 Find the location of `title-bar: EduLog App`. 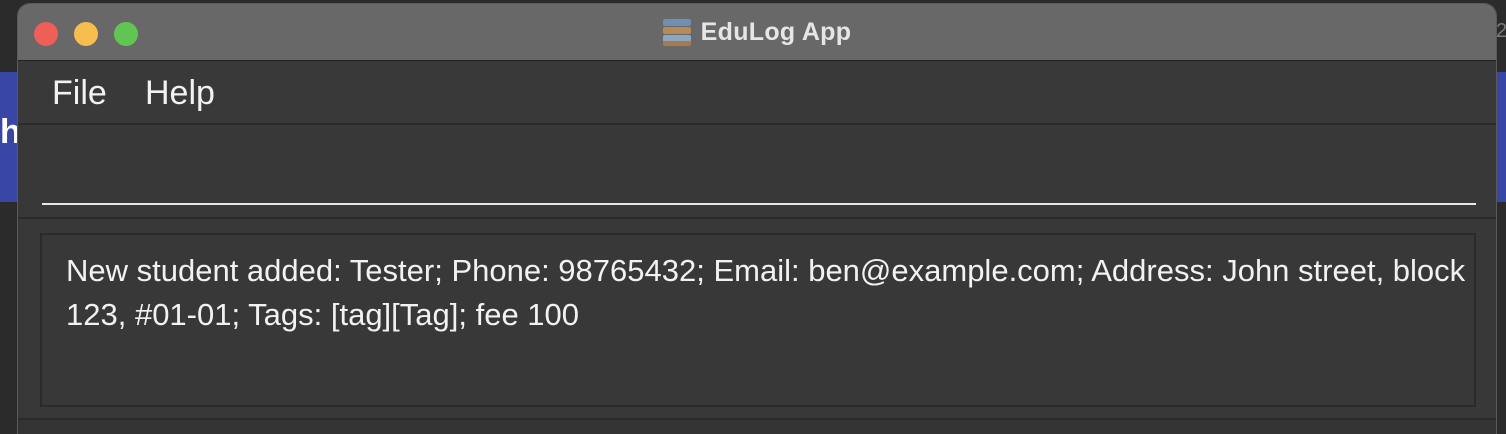

title-bar: EduLog App is located at coordinates (757, 32).